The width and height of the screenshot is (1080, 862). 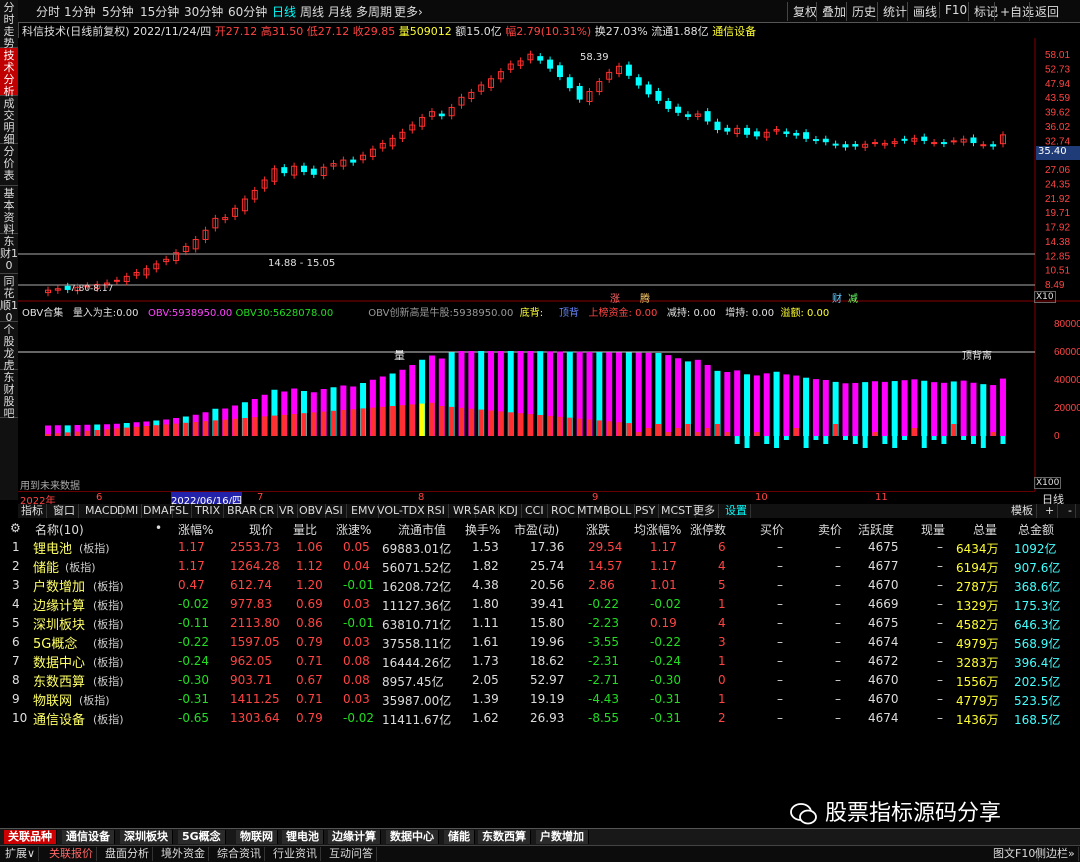 I want to click on period-10: 更多›, so click(x=408, y=11).